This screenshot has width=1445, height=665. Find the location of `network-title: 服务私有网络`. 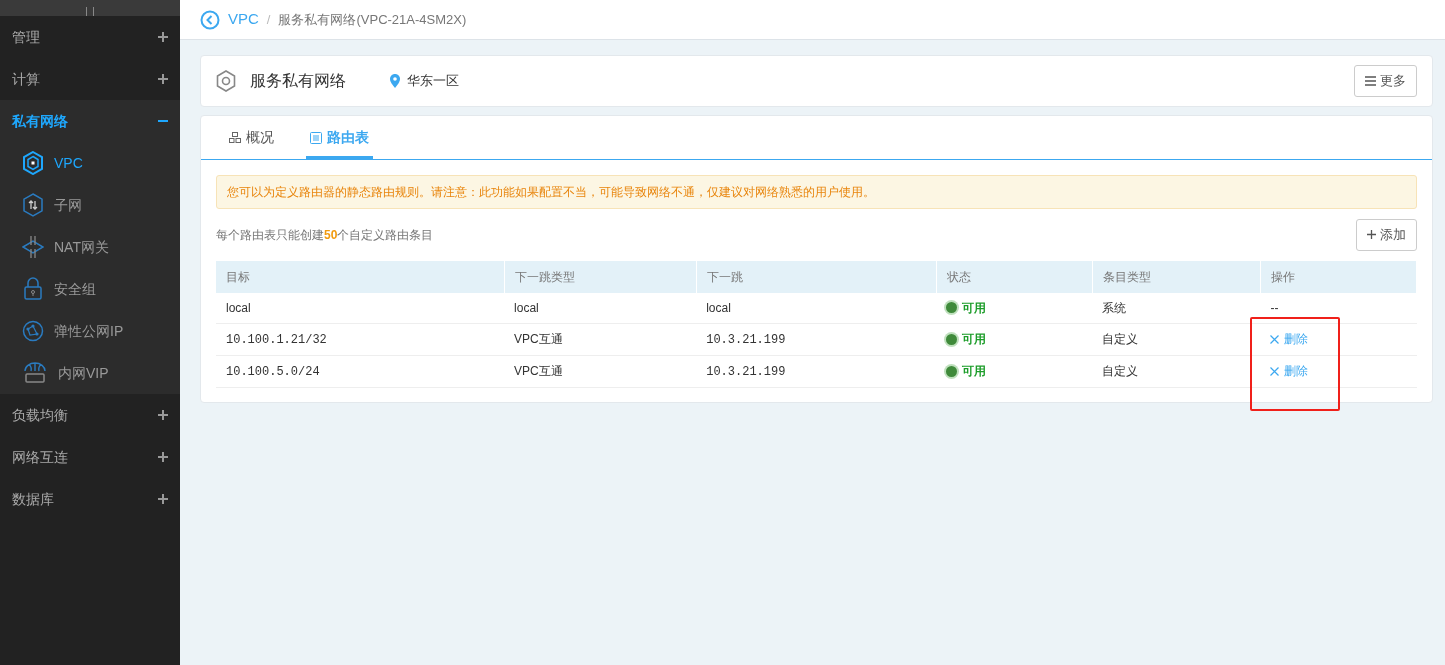

network-title: 服务私有网络 is located at coordinates (298, 81).